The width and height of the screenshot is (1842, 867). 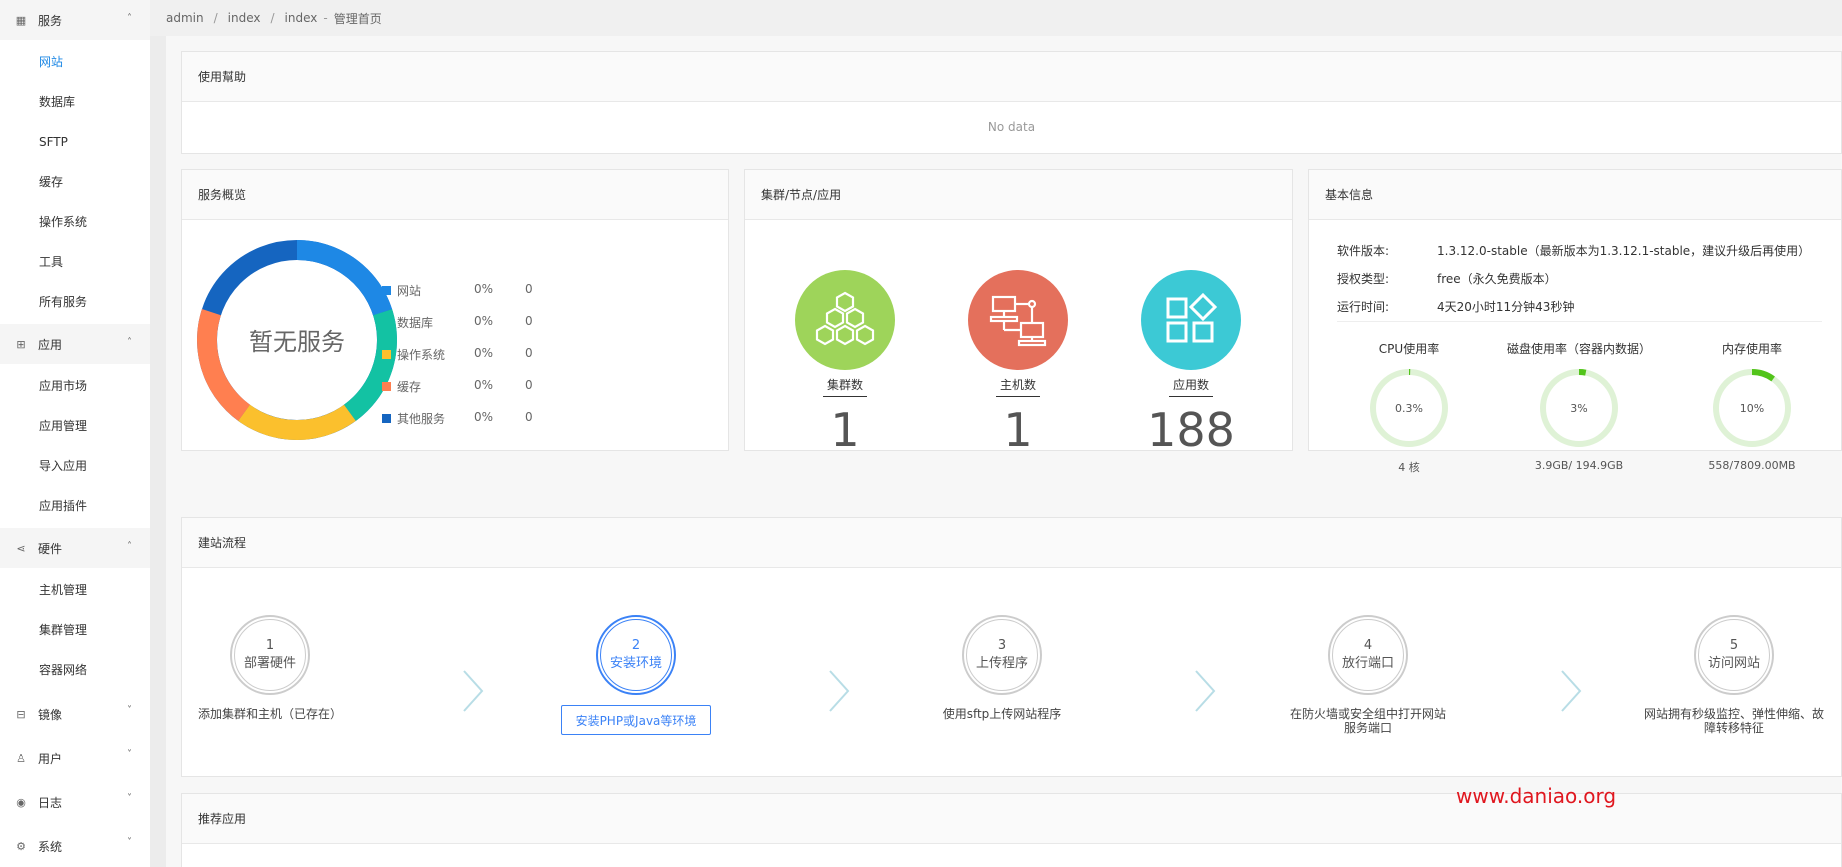 What do you see at coordinates (50, 344) in the screenshot?
I see `sidebar-group-label: 应用` at bounding box center [50, 344].